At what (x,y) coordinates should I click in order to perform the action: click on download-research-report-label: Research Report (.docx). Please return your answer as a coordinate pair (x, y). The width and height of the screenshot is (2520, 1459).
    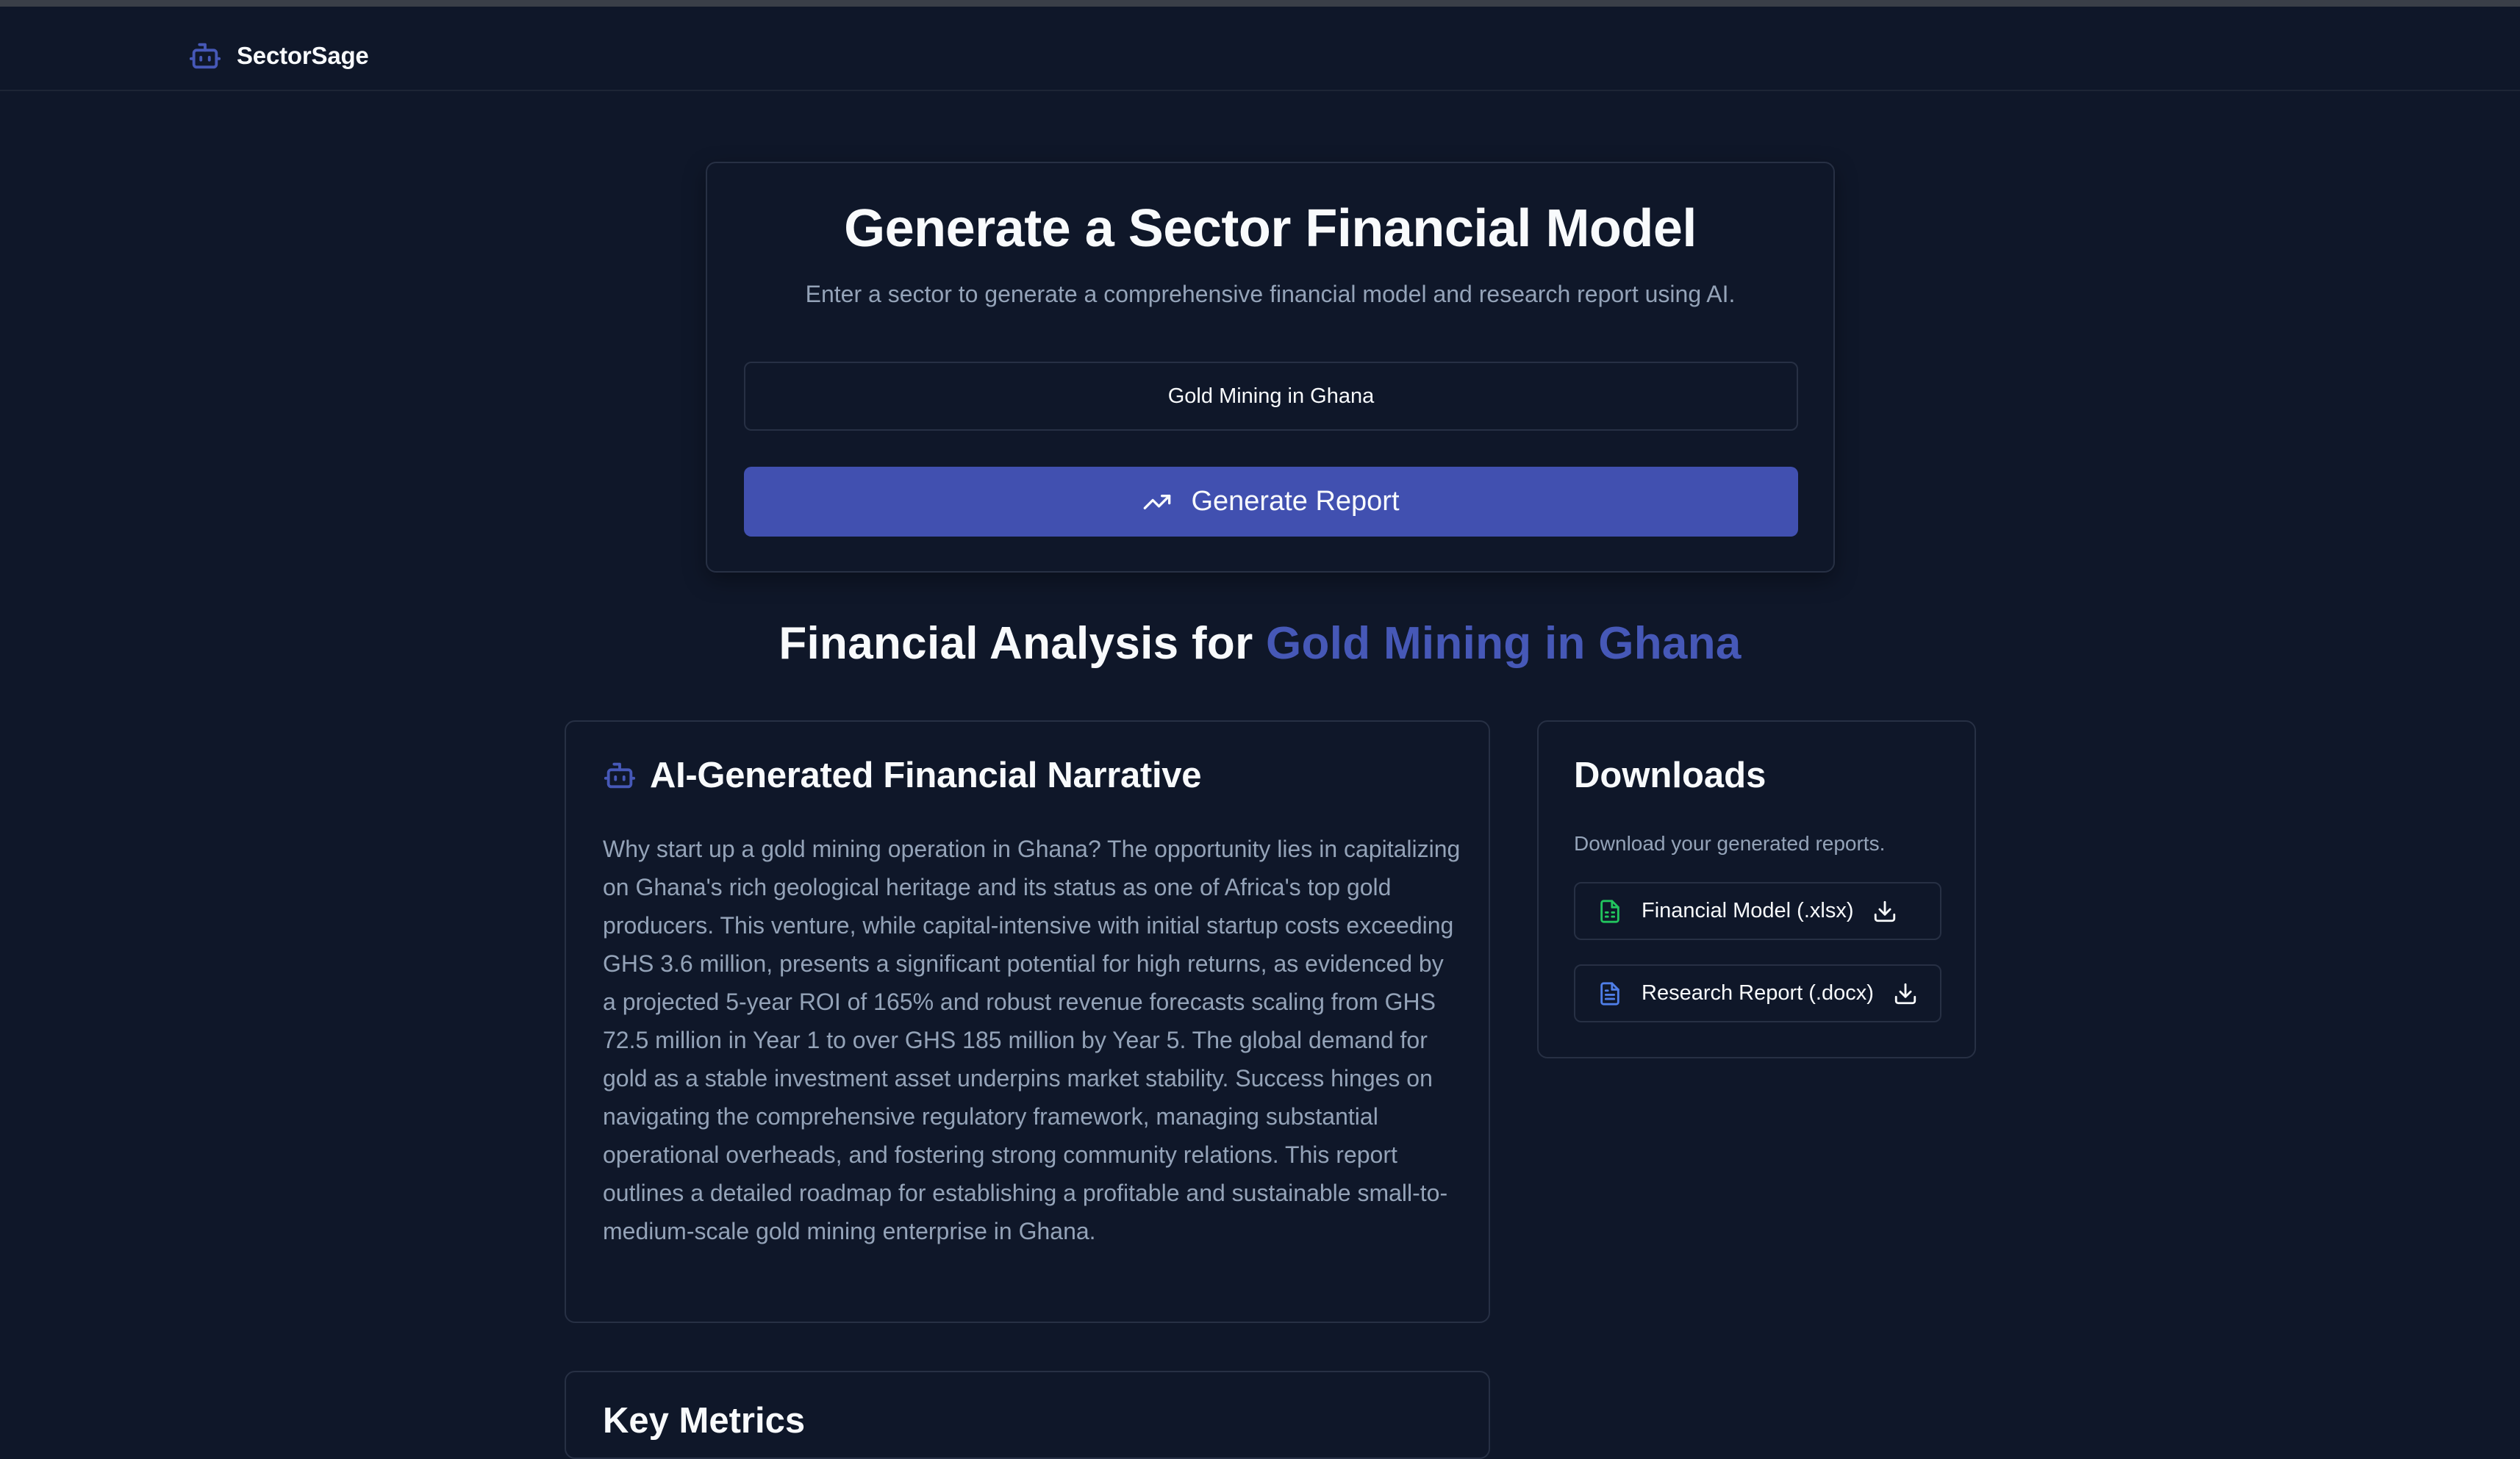
    Looking at the image, I should click on (1758, 993).